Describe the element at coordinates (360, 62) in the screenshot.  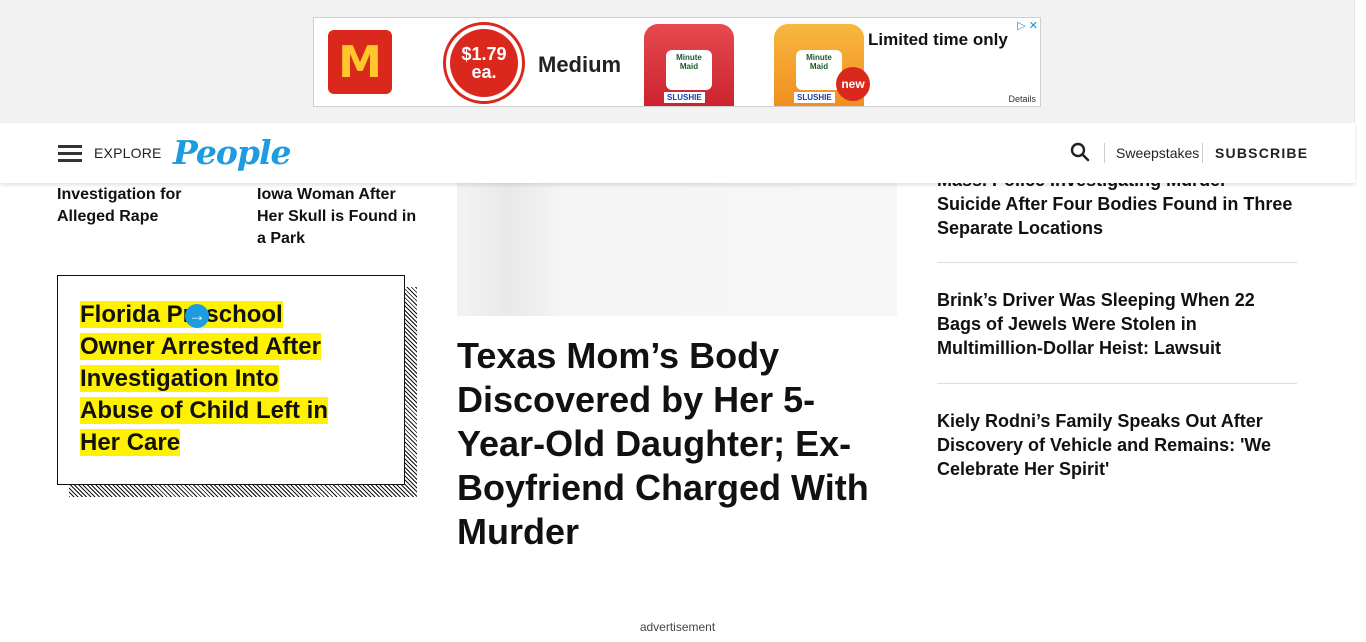
I see `mcdonalds-logo: M` at that location.